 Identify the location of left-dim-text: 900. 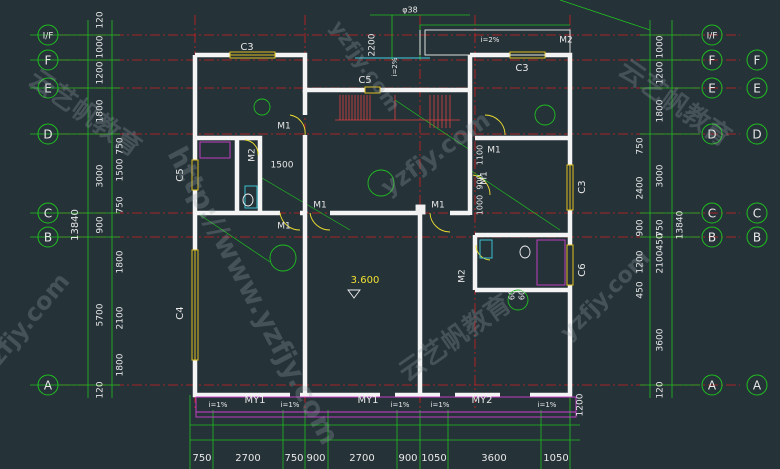
(101, 224).